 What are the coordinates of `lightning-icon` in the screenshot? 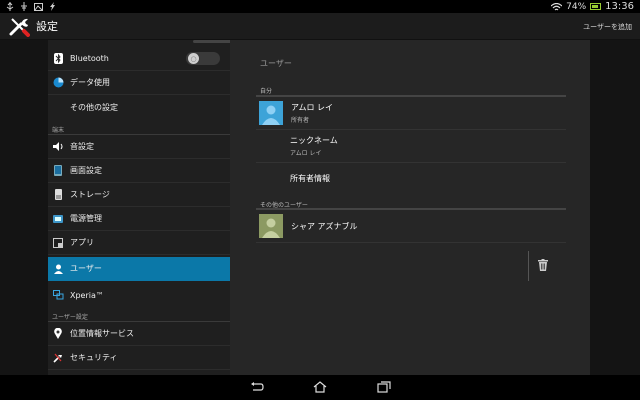 It's located at (52, 6).